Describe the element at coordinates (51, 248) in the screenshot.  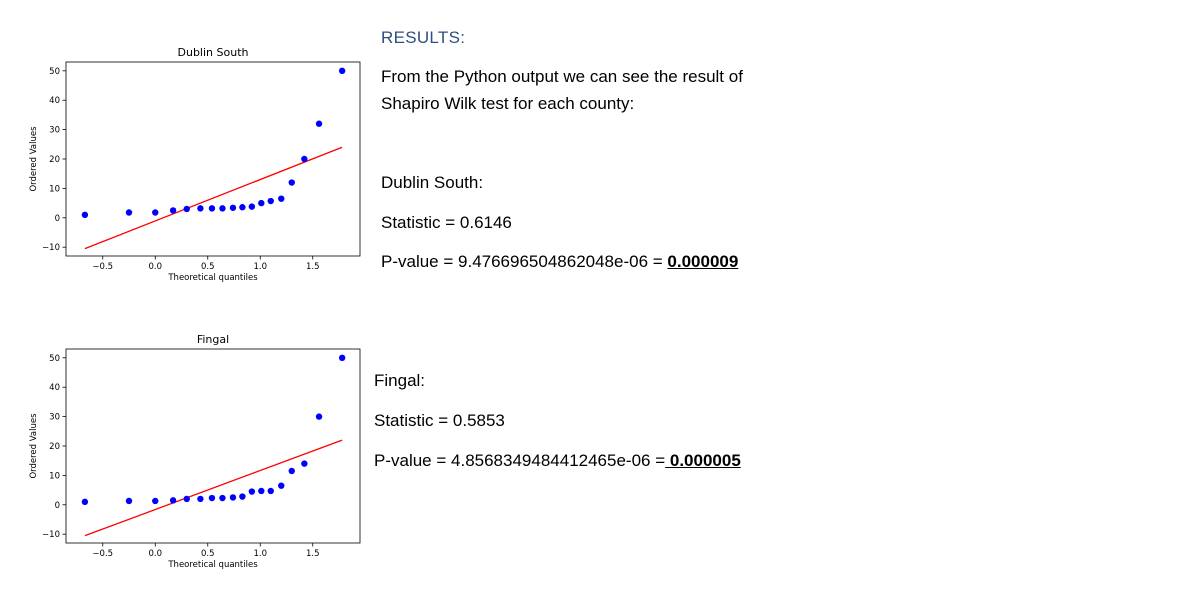
I see `dublin-south-ytick-label: −10` at that location.